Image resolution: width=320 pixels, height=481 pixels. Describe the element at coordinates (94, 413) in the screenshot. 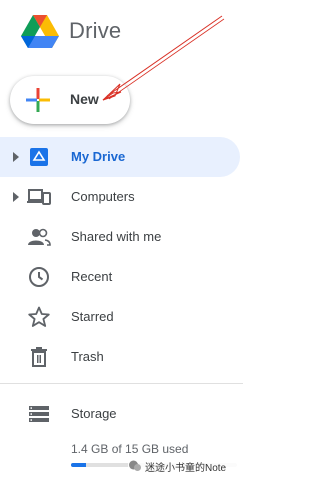

I see `sidebar-item-label: Storage` at that location.